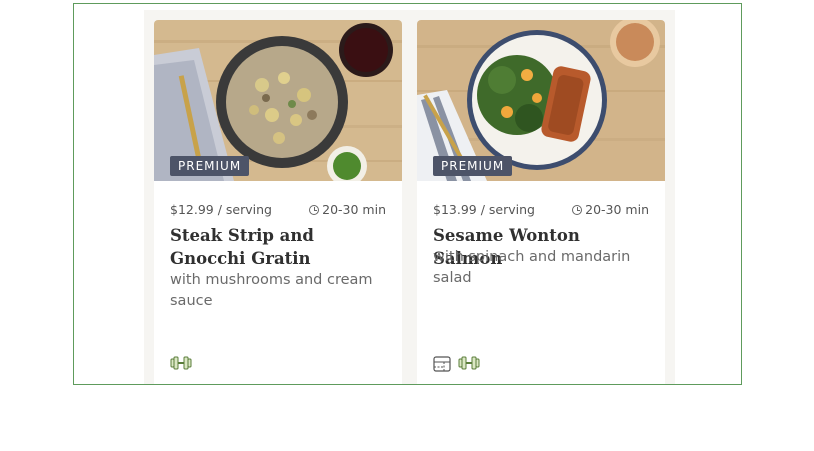 This screenshot has width=814, height=451. I want to click on recipe-meta: $12.99 / serving 20-30 min, so click(278, 210).